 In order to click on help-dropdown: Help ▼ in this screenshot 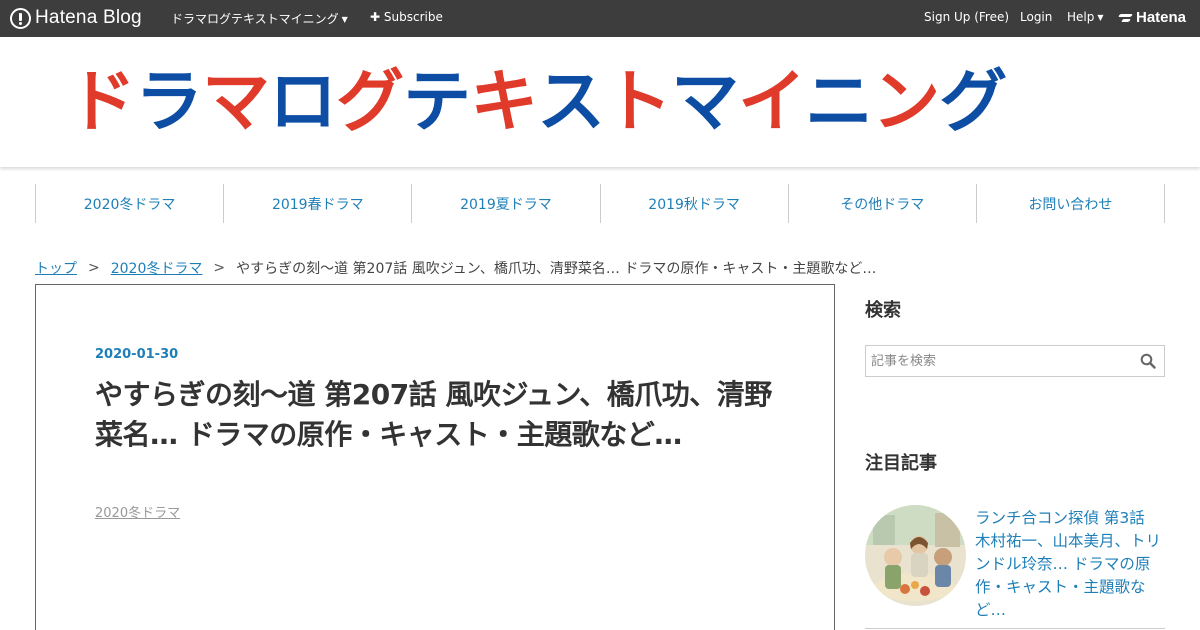, I will do `click(1085, 17)`.